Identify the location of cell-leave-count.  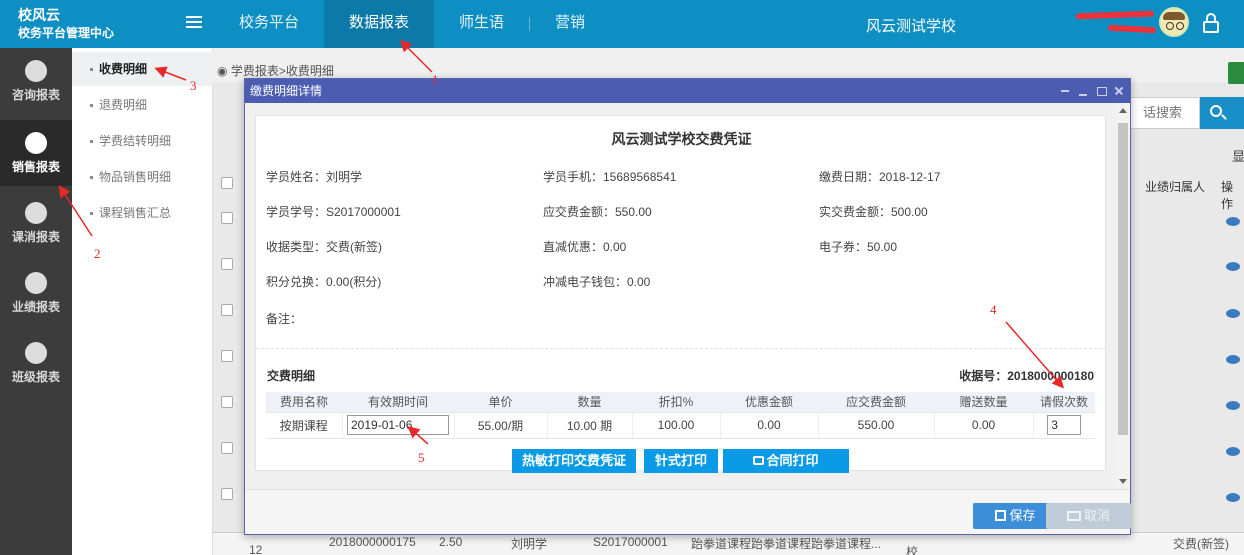
(1064, 425).